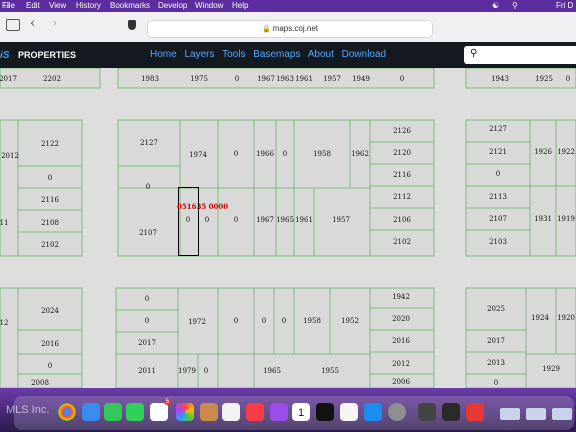 The image size is (576, 432). Describe the element at coordinates (88, 6) in the screenshot. I see `menu-history: History` at that location.